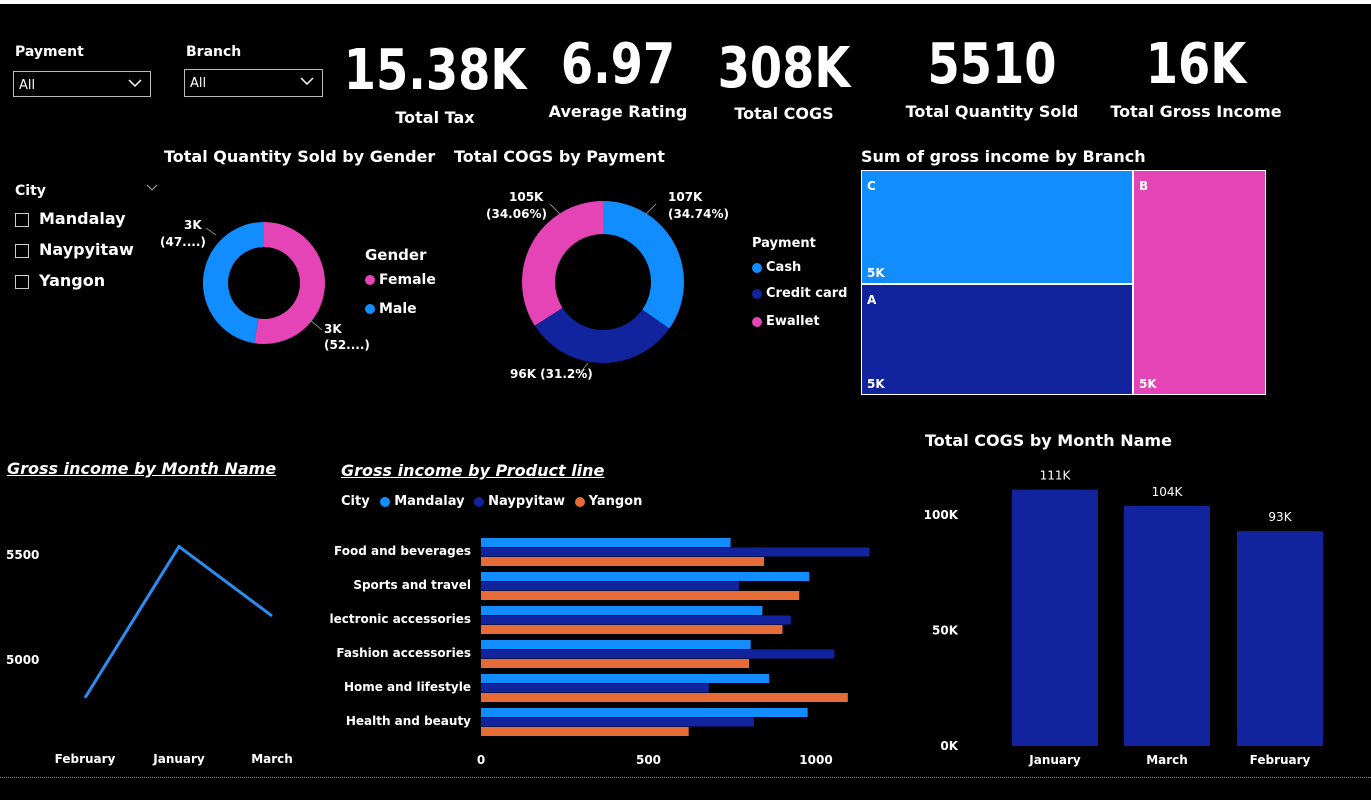 The image size is (1371, 800). What do you see at coordinates (997, 227) in the screenshot?
I see `treemap-tile-c: C 5K` at bounding box center [997, 227].